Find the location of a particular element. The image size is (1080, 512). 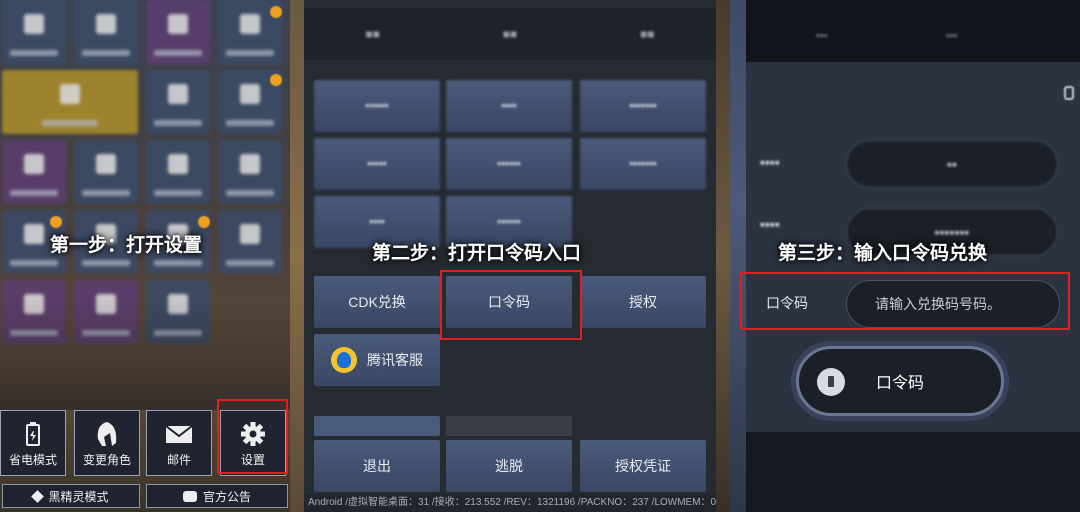

power-save-label: 省电模式 is located at coordinates (32, 460).